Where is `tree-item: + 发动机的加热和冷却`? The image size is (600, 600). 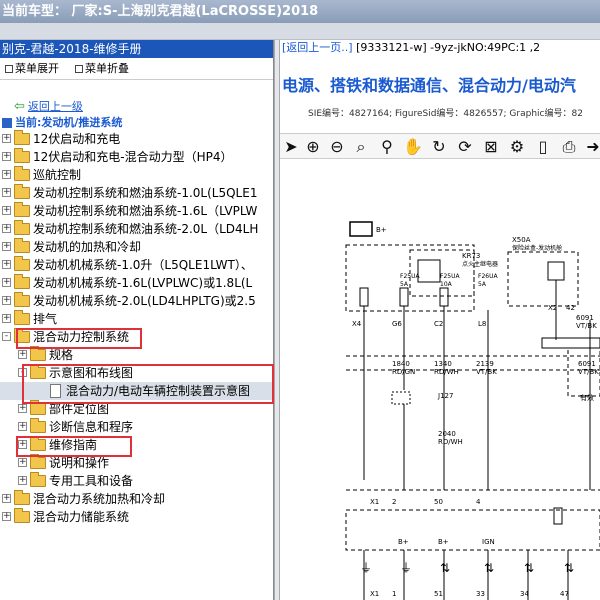 tree-item: + 发动机的加热和冷却 is located at coordinates (137, 247).